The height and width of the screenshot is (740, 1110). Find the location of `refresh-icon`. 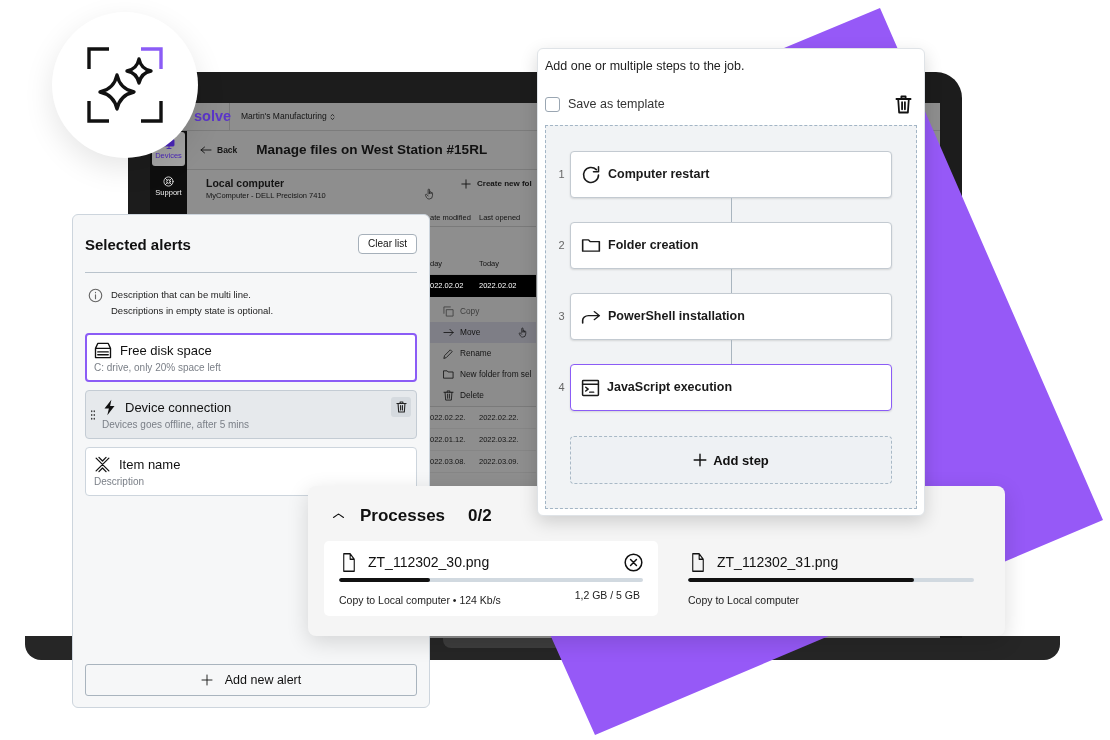

refresh-icon is located at coordinates (591, 174).